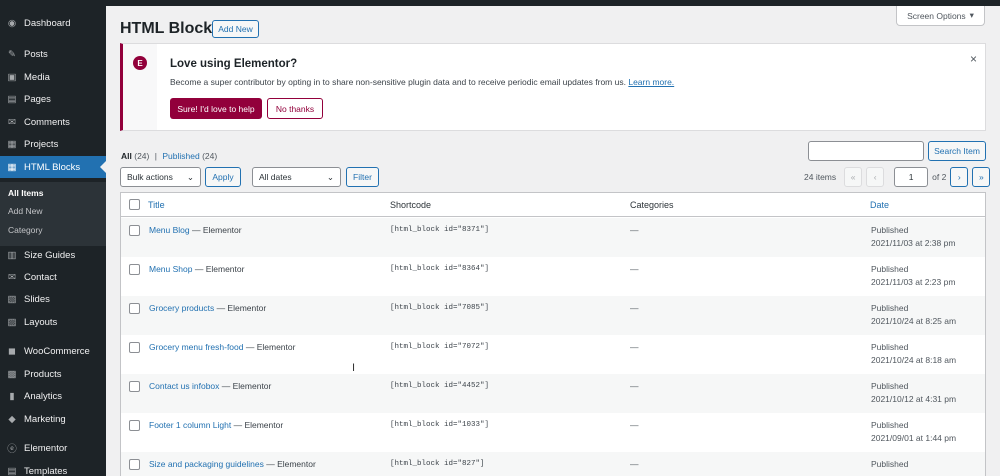 The width and height of the screenshot is (1000, 476). I want to click on view-published: Published, so click(180, 156).